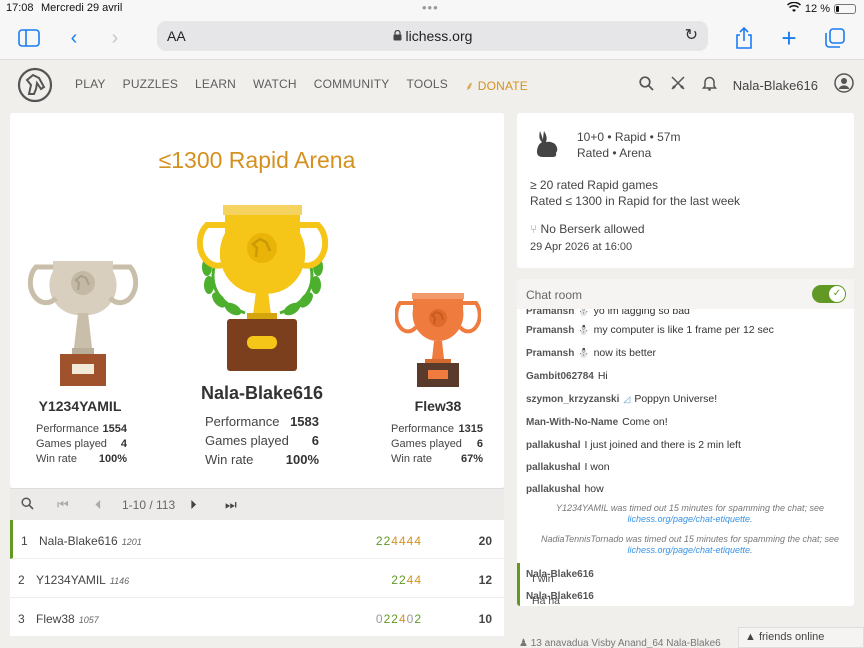 The height and width of the screenshot is (648, 864). Describe the element at coordinates (67, 619) in the screenshot. I see `row-player: Flew38 1057` at that location.